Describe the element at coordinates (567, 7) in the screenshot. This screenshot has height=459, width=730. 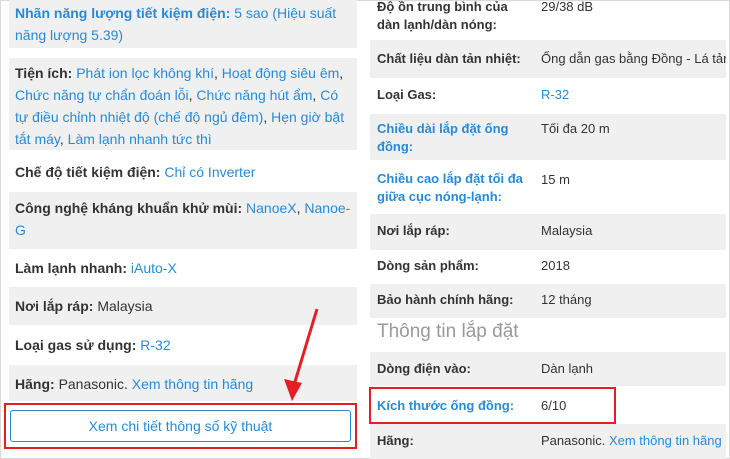
I see `spec-value: 29/38 dB` at that location.